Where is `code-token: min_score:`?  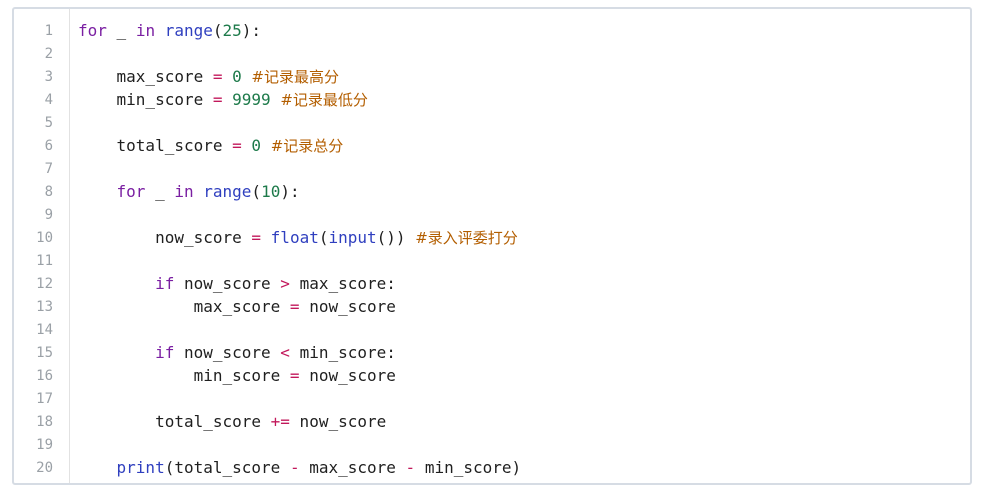
code-token: min_score: is located at coordinates (342, 352).